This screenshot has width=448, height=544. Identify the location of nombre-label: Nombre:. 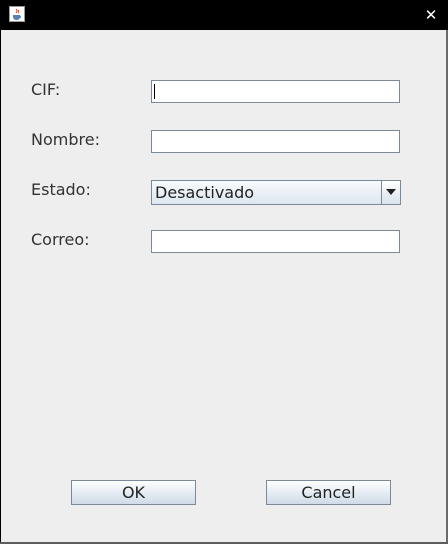
(65, 139).